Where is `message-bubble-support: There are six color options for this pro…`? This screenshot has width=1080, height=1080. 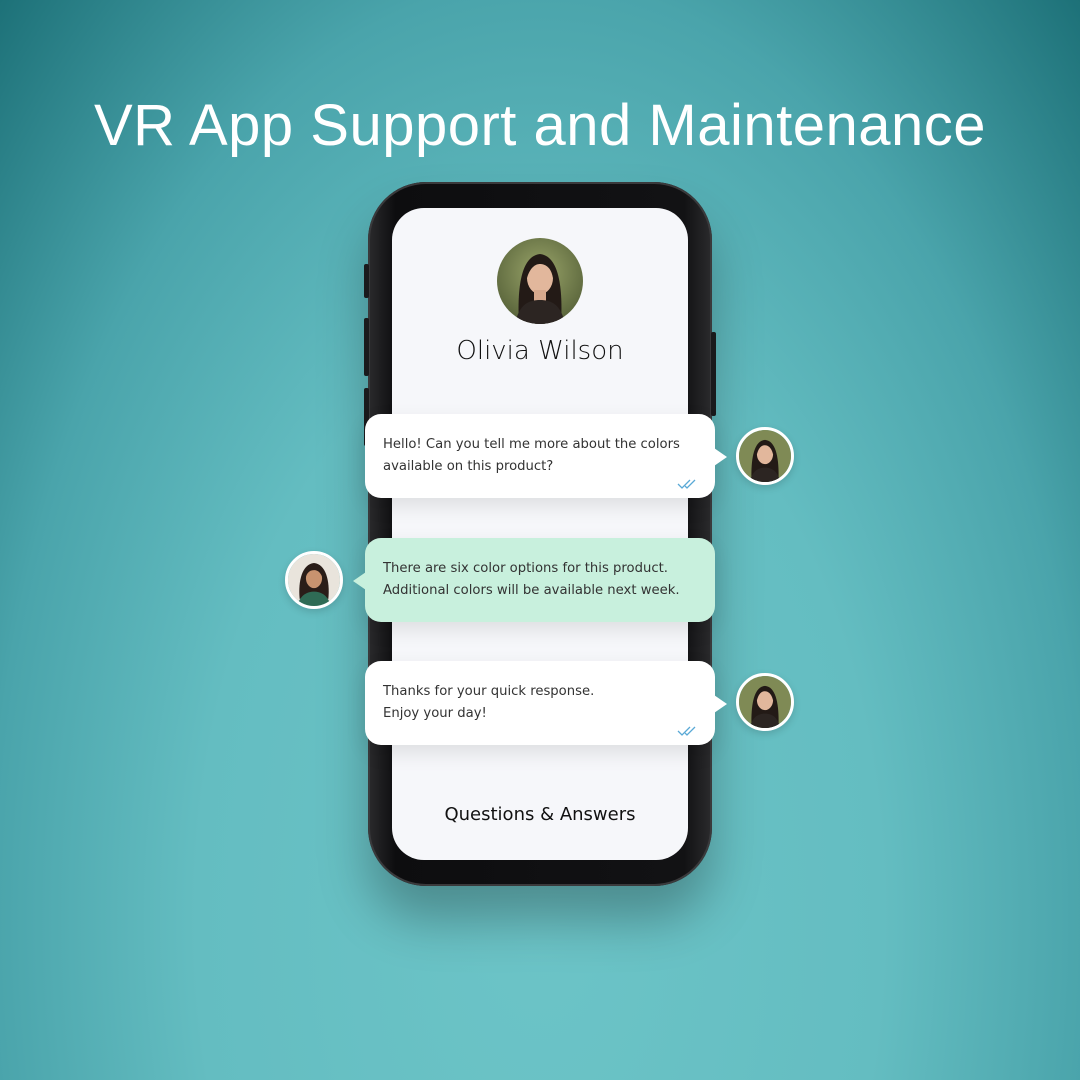 message-bubble-support: There are six color options for this pro… is located at coordinates (534, 580).